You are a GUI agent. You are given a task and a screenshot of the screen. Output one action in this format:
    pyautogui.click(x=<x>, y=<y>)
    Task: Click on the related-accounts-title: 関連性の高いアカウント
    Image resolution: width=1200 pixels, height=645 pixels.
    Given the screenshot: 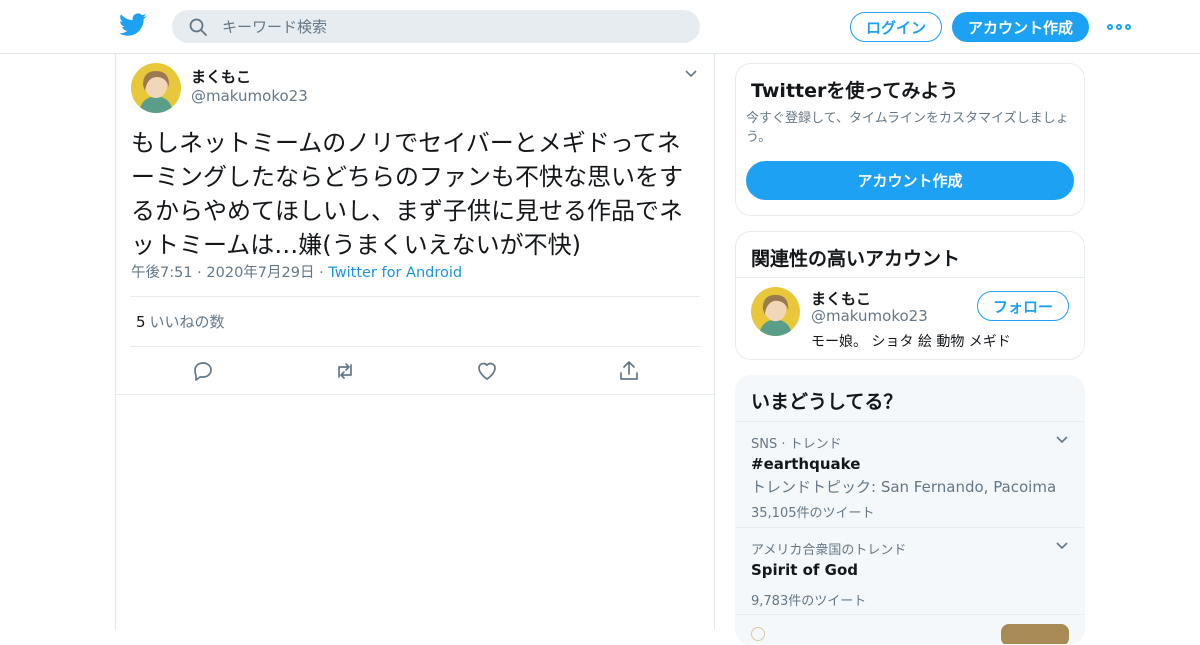 What is the action you would take?
    pyautogui.click(x=856, y=259)
    